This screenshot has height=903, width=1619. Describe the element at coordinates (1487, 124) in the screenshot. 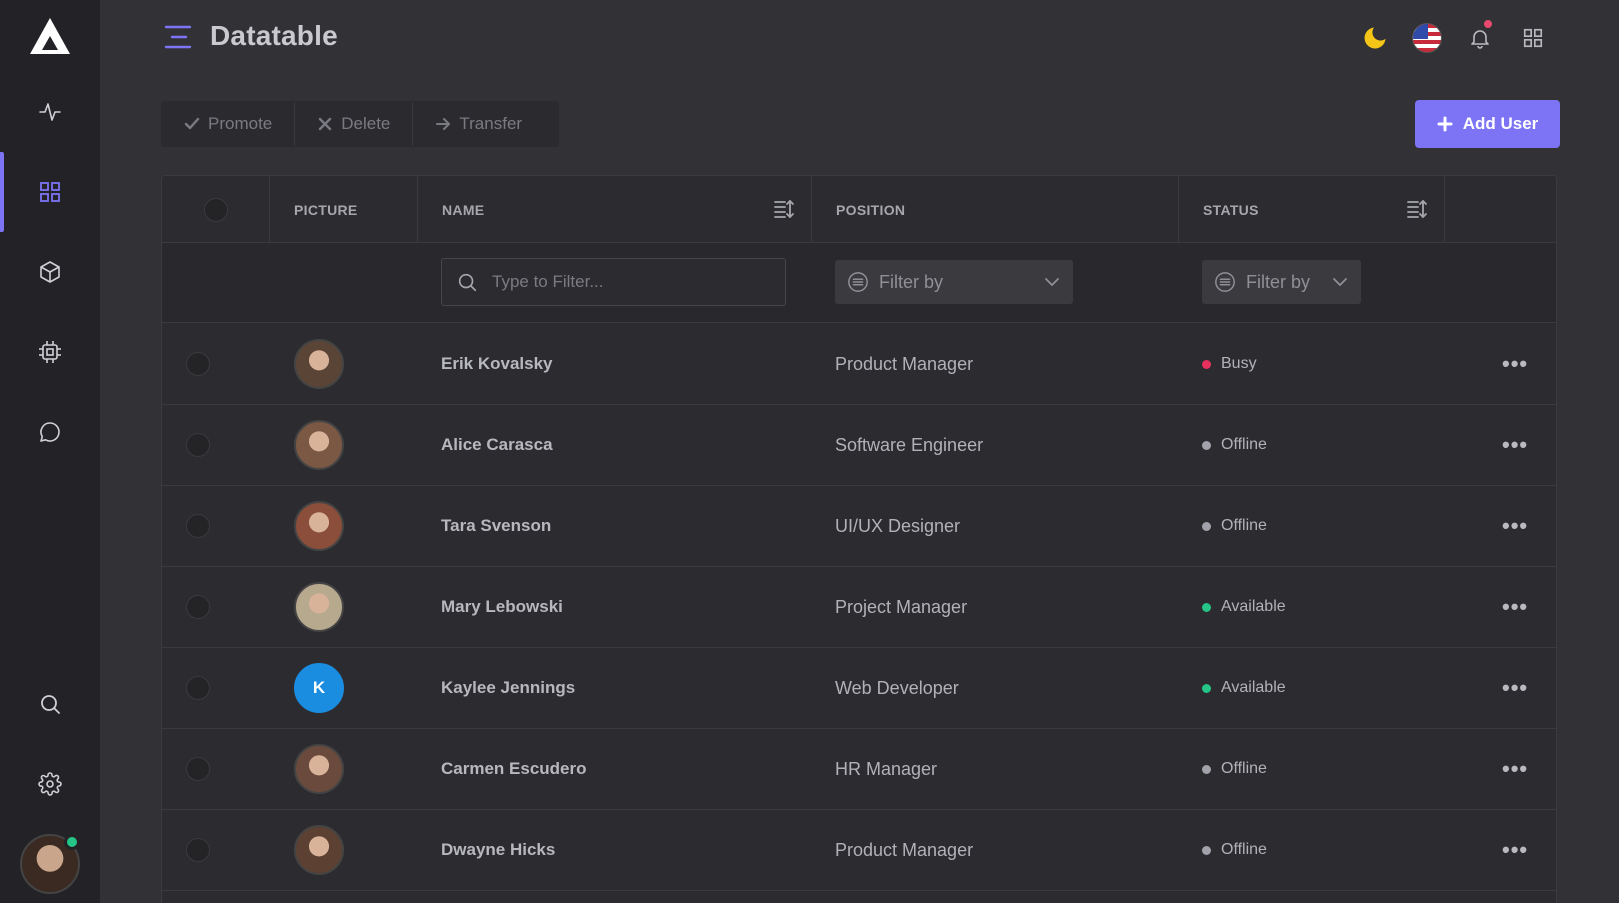

I see `add-user-button: Add User` at that location.